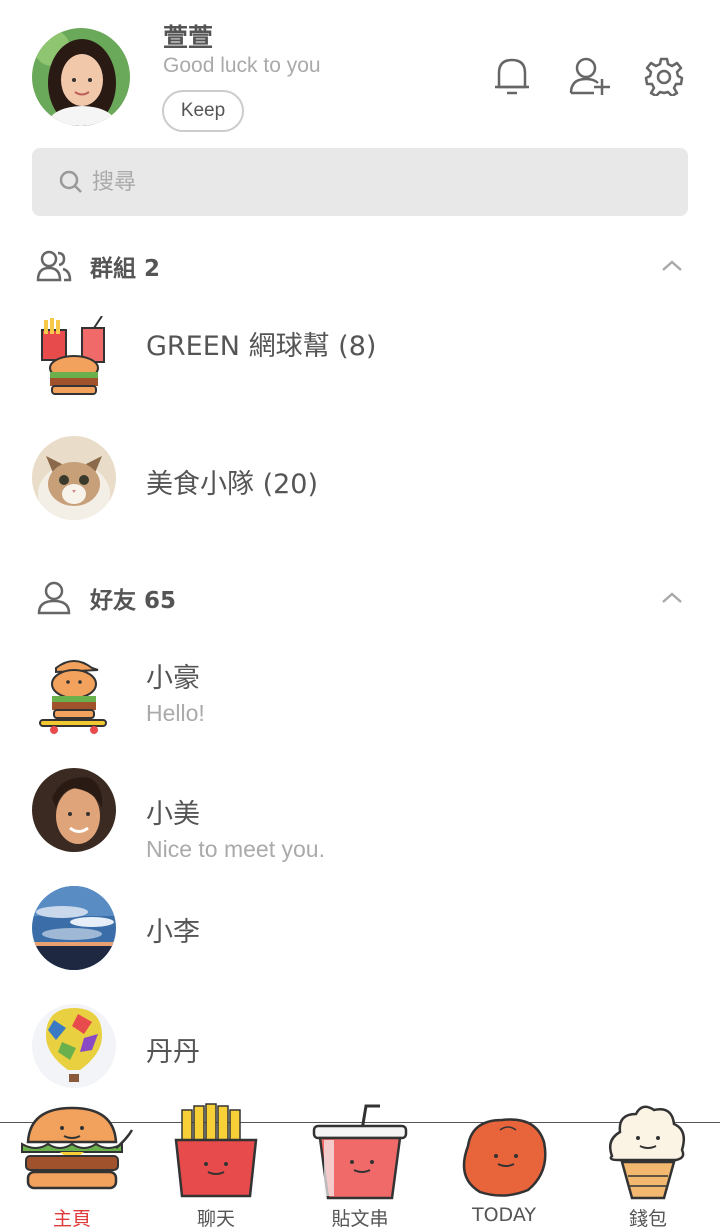 The height and width of the screenshot is (1232, 720). Describe the element at coordinates (188, 37) in the screenshot. I see `profile-name: 萱萱` at that location.